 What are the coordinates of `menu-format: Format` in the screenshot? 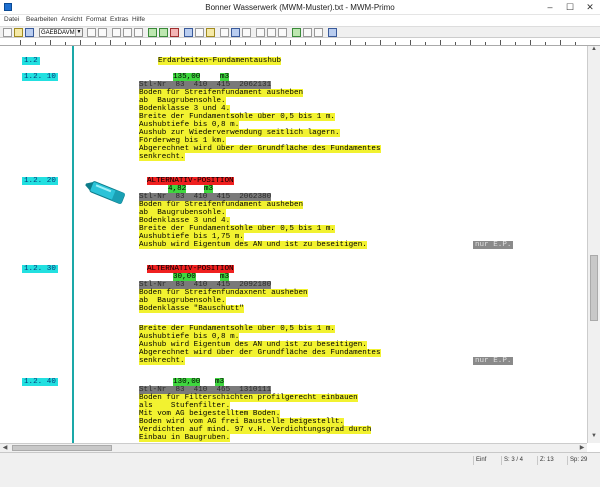 It's located at (96, 19).